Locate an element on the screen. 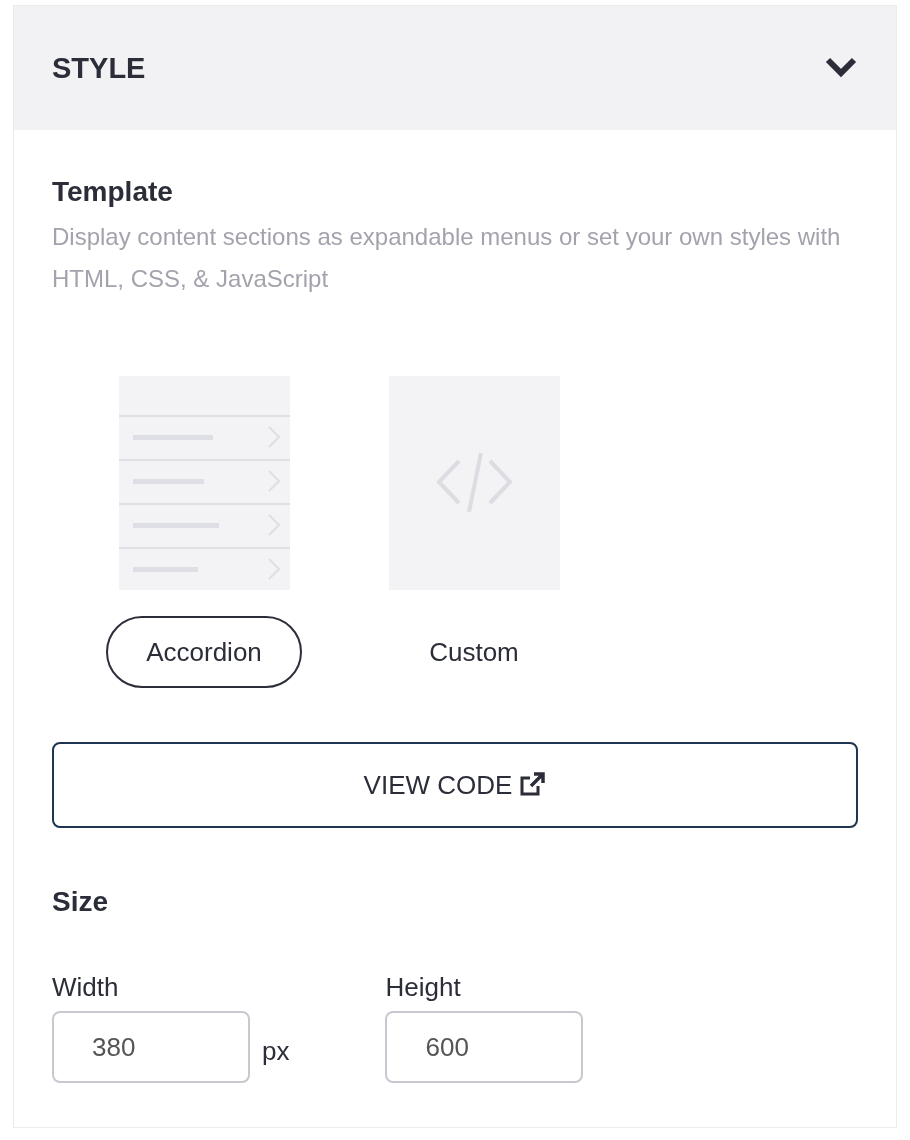 This screenshot has height=1140, width=910. field-label: Height is located at coordinates (423, 987).